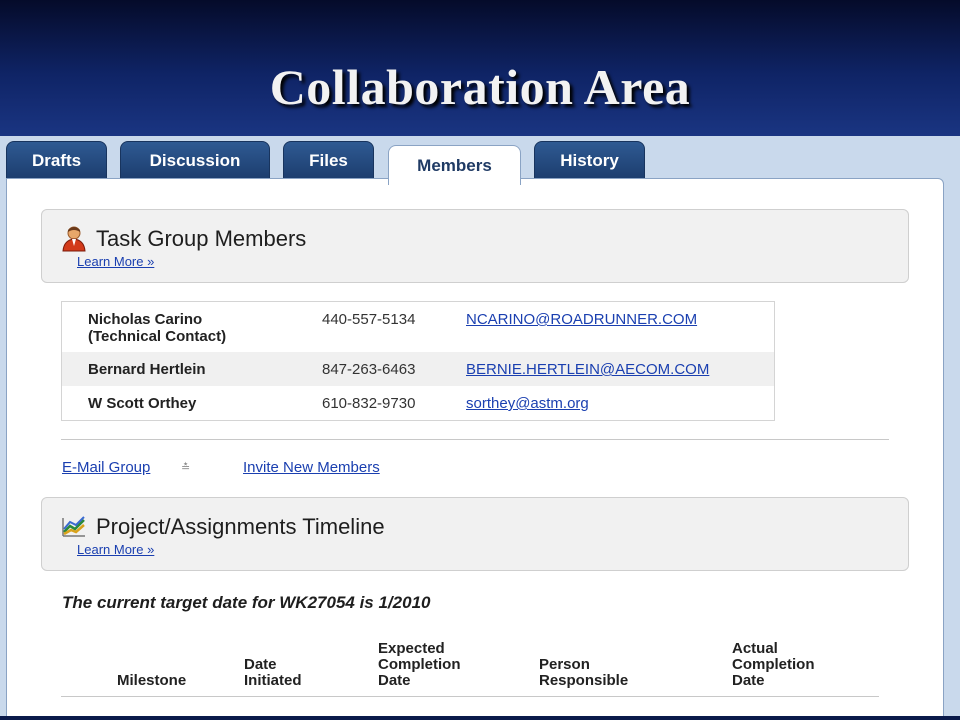 Image resolution: width=960 pixels, height=720 pixels. I want to click on tab-drafts: Drafts, so click(56, 160).